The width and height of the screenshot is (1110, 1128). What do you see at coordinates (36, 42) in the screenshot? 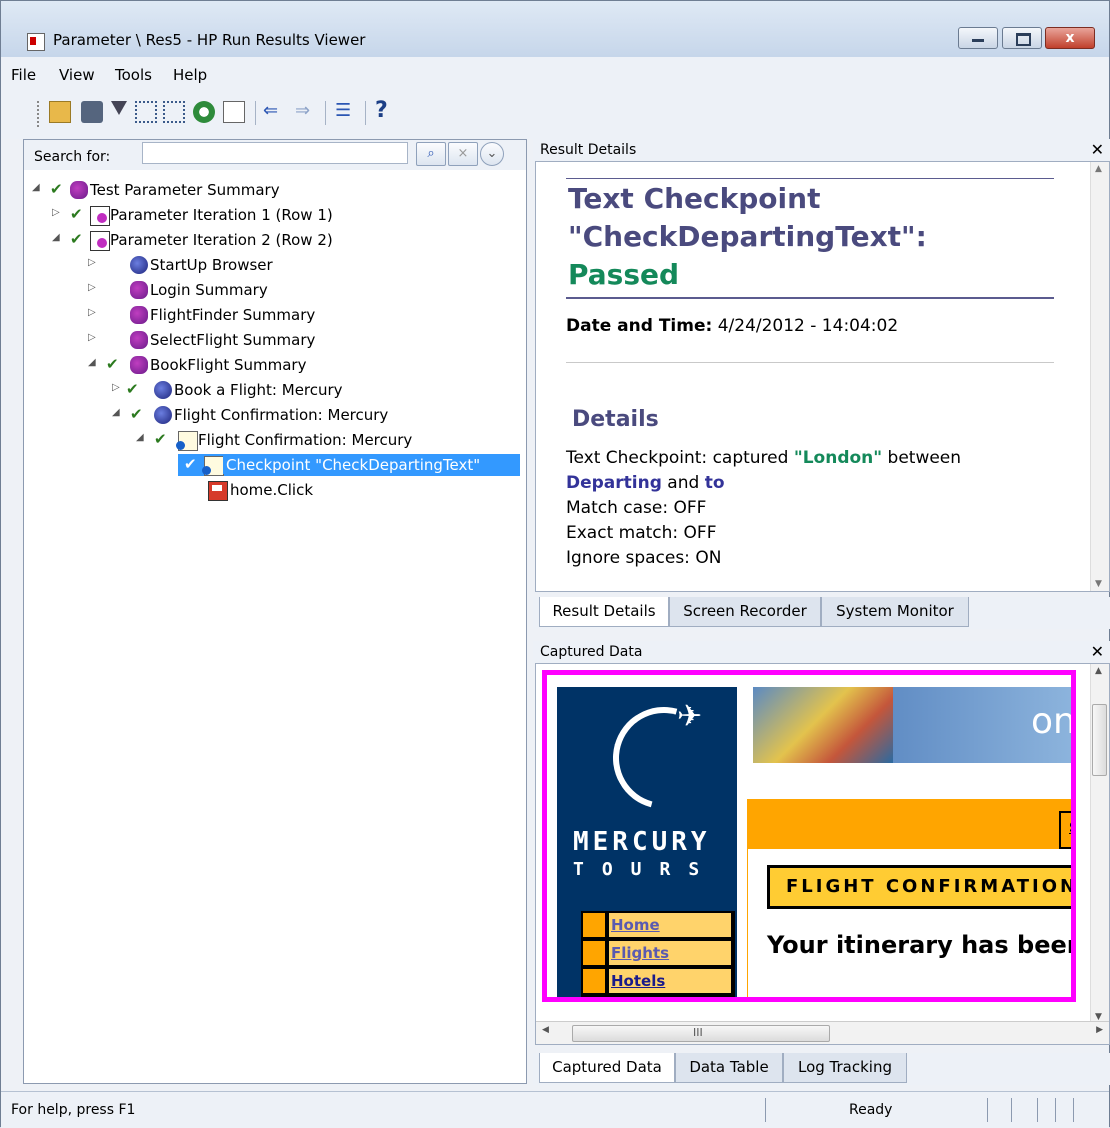
I see `app-icon` at bounding box center [36, 42].